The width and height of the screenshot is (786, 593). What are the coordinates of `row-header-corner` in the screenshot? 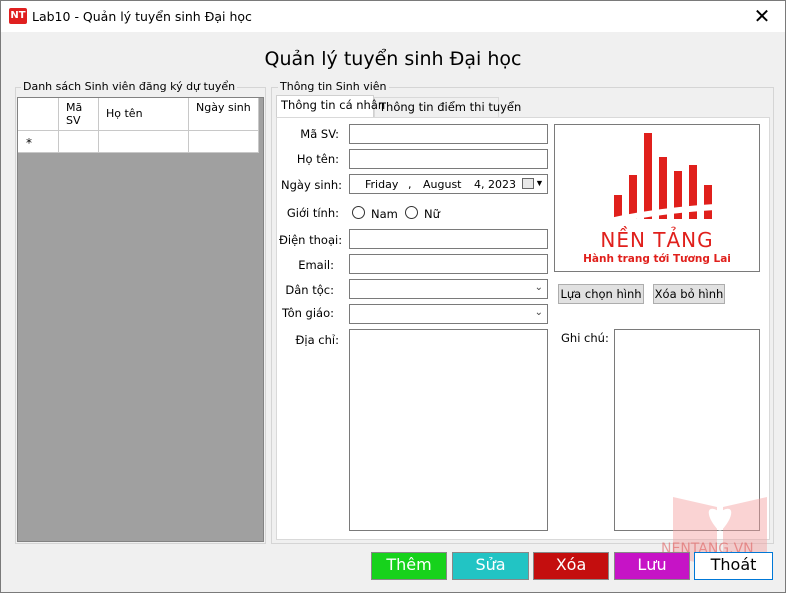 It's located at (38, 114).